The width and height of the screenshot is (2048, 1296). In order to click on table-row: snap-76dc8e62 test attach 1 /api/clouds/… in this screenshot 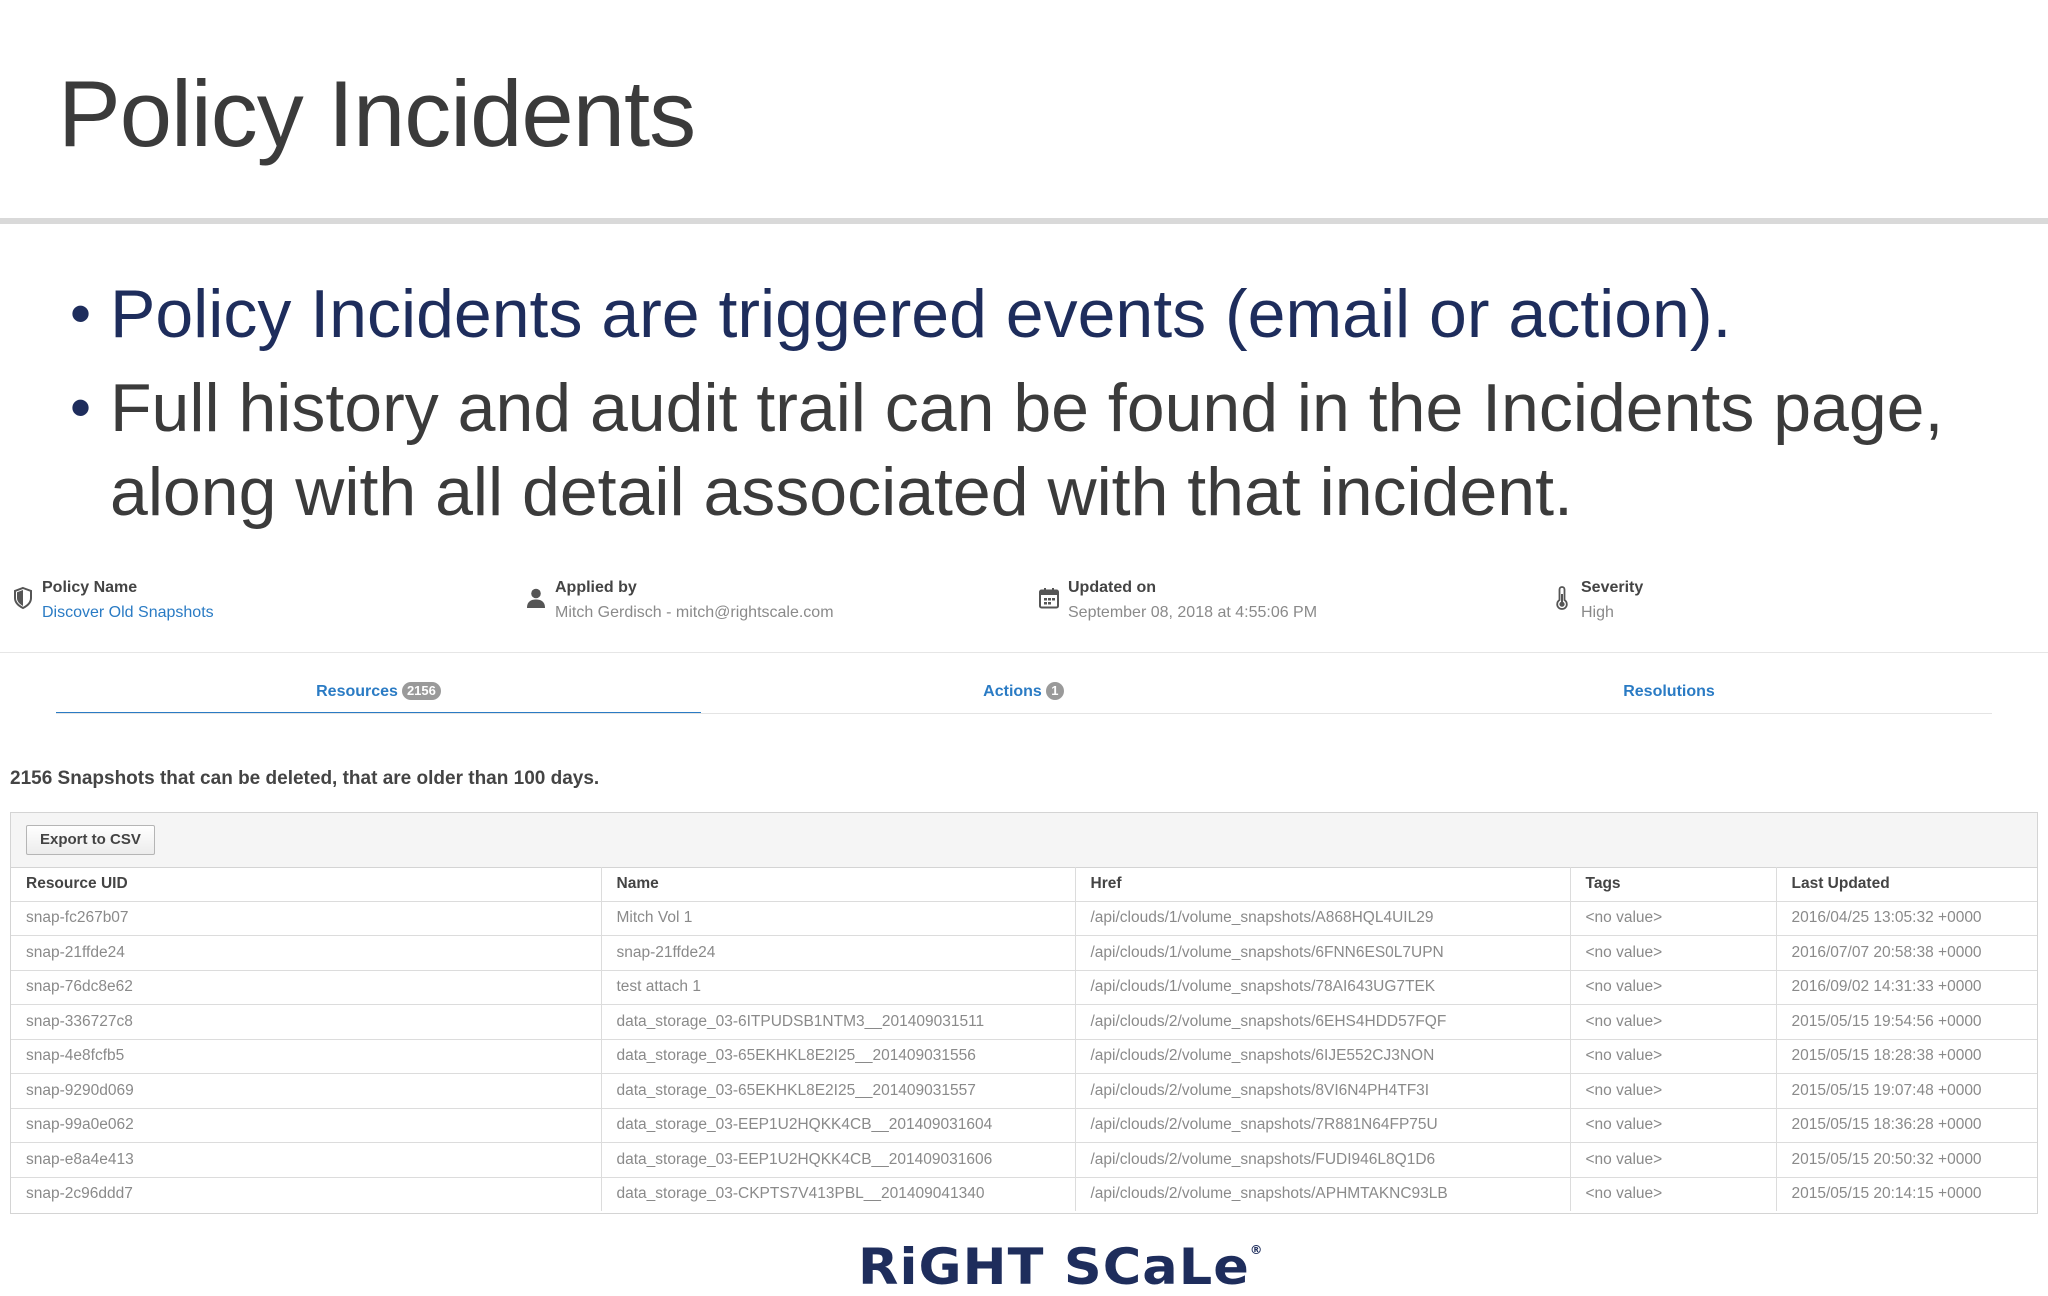, I will do `click(1024, 987)`.